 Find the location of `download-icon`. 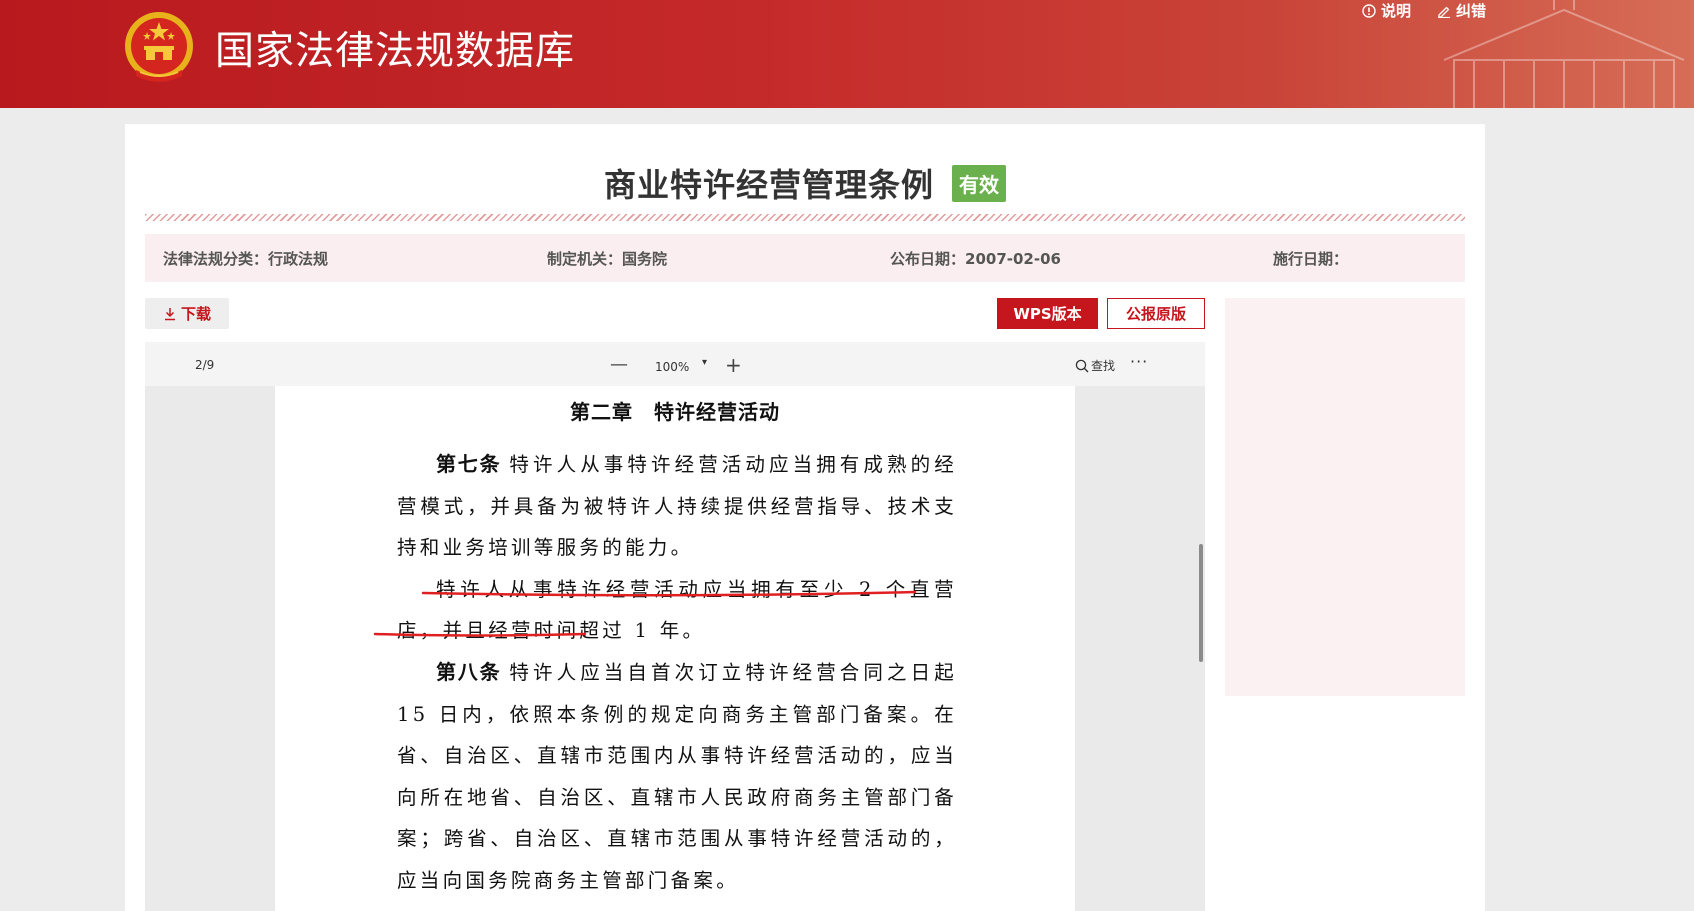

download-icon is located at coordinates (169, 313).